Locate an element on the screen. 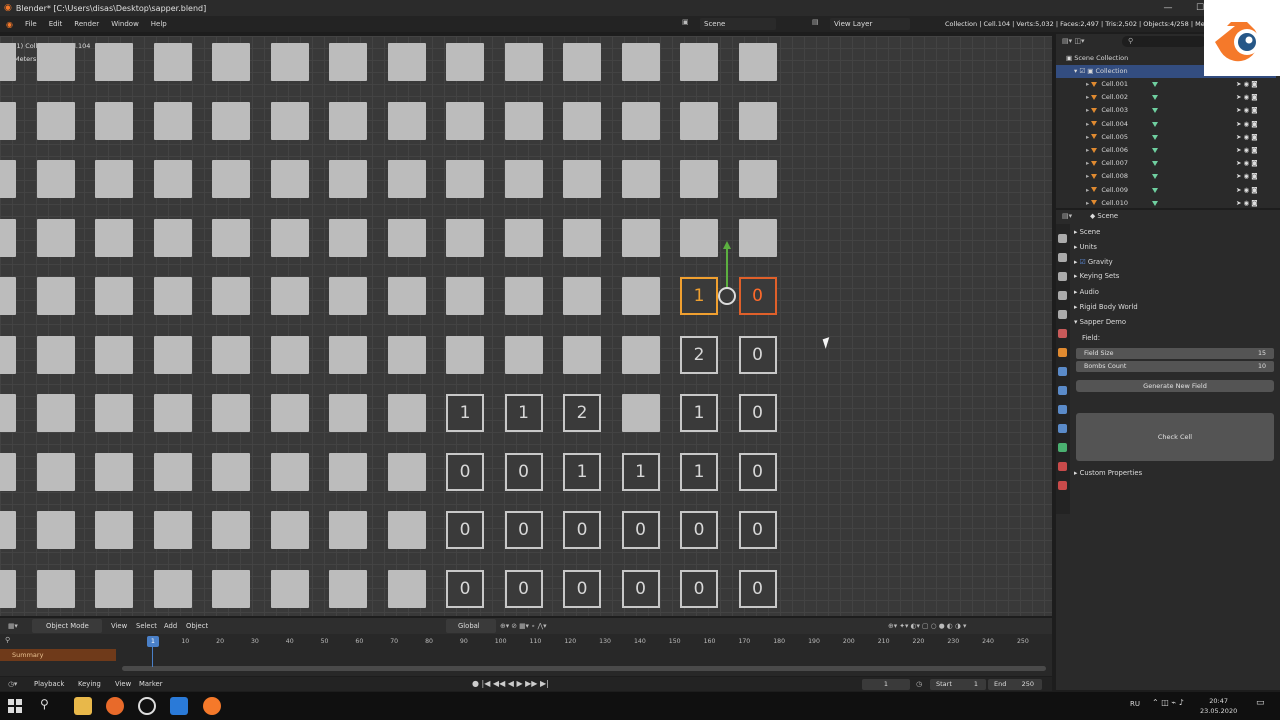  properties-panel: ▸ Rigid Body World is located at coordinates (1106, 307).